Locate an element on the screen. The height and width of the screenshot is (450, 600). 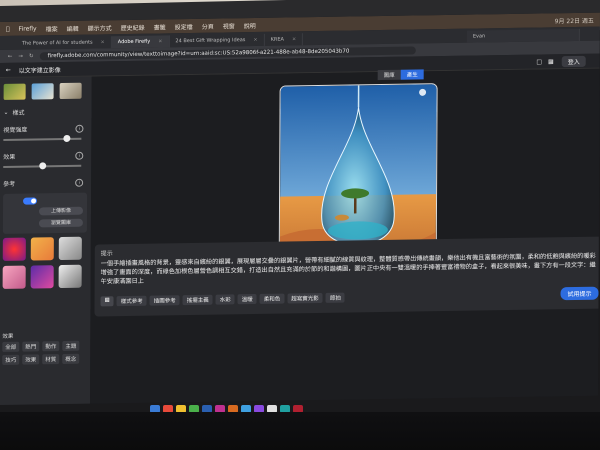
effect-slider is located at coordinates (42, 166).